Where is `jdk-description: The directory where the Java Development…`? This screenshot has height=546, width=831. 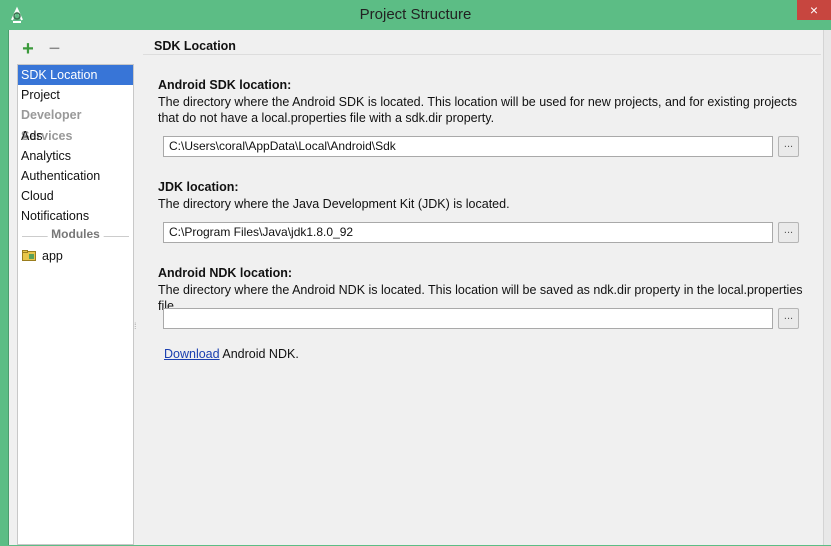 jdk-description: The directory where the Java Development… is located at coordinates (334, 204).